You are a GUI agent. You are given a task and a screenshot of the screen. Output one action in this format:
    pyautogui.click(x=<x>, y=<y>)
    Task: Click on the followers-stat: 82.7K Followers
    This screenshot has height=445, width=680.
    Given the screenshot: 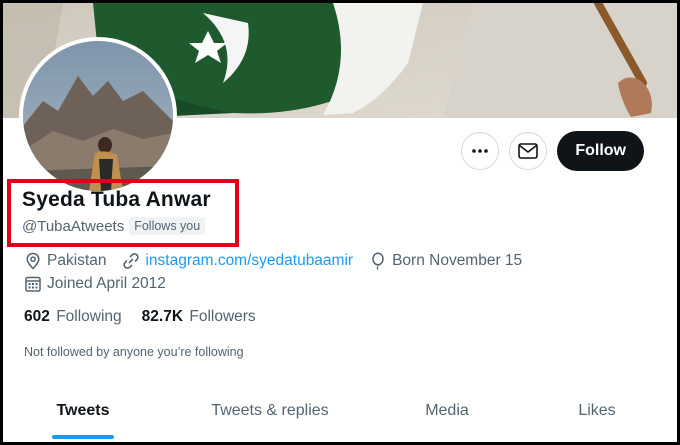 What is the action you would take?
    pyautogui.click(x=199, y=317)
    